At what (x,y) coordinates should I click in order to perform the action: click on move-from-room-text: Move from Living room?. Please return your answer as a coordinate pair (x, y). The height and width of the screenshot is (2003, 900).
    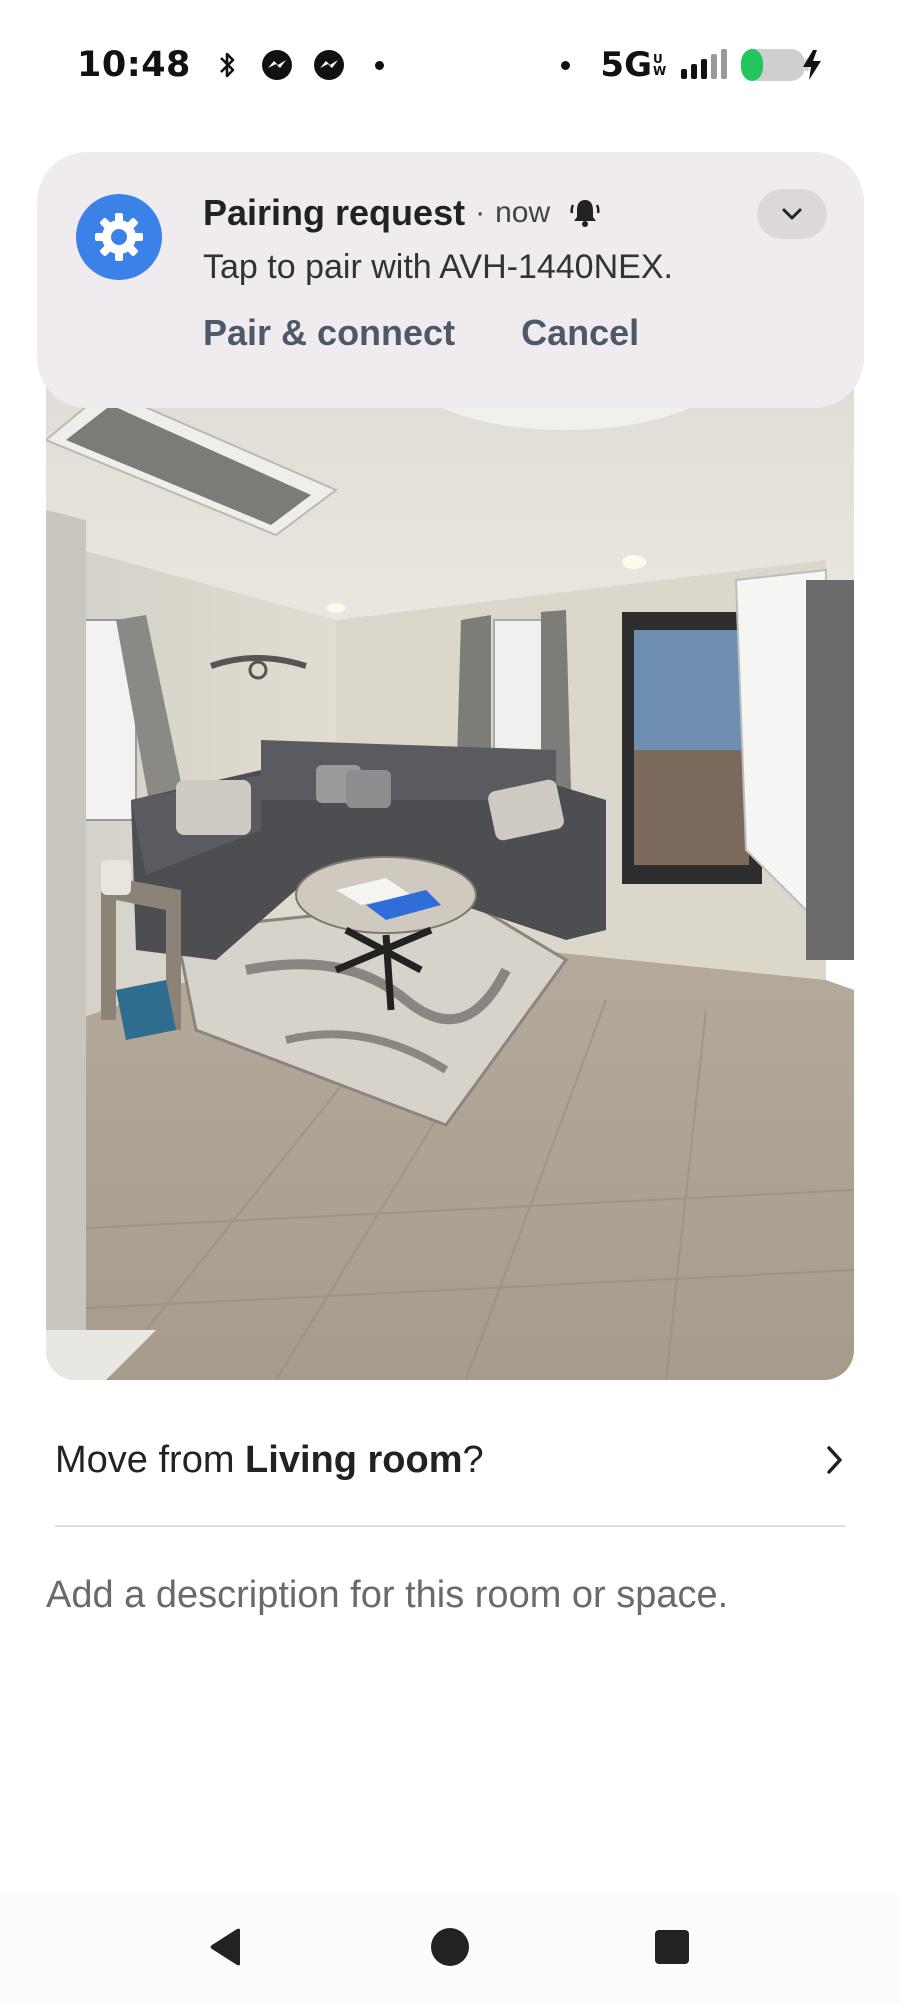
    Looking at the image, I should click on (269, 1460).